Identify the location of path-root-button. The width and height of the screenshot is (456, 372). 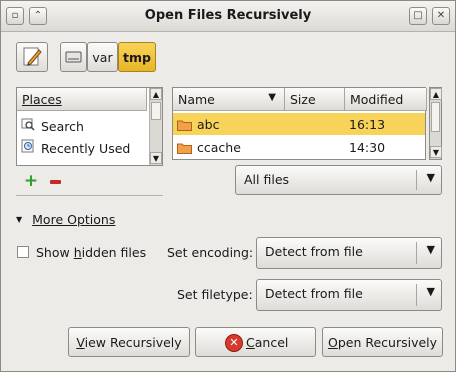
(73, 57).